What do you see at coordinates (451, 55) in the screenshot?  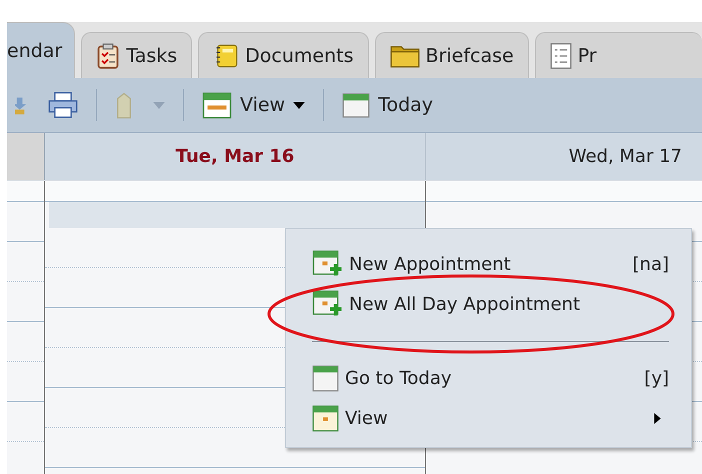 I see `tab: Briefcase` at bounding box center [451, 55].